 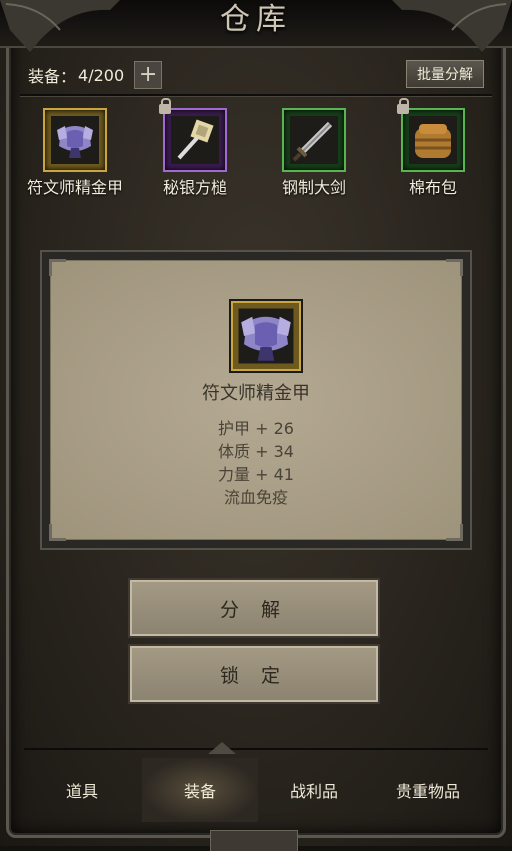 I want to click on header-ornament: 仓库, so click(x=256, y=26).